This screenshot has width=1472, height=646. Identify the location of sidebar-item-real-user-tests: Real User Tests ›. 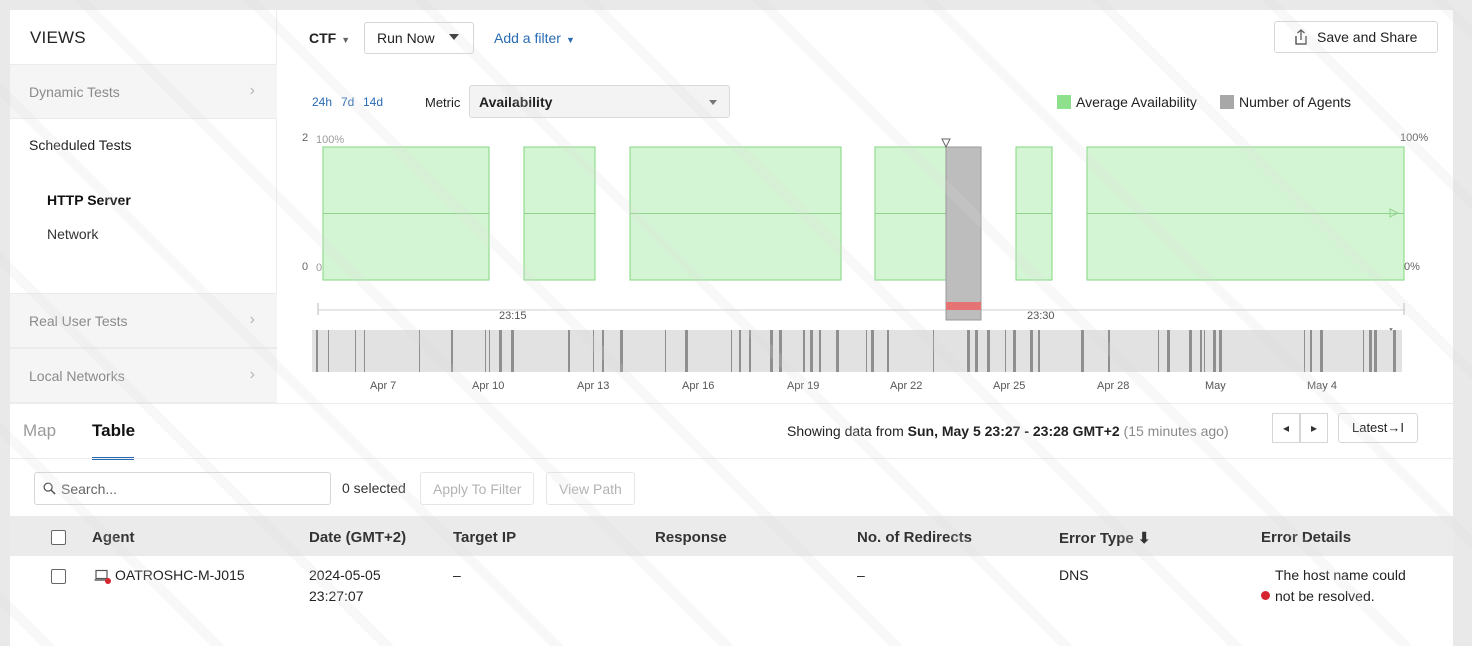
(143, 320).